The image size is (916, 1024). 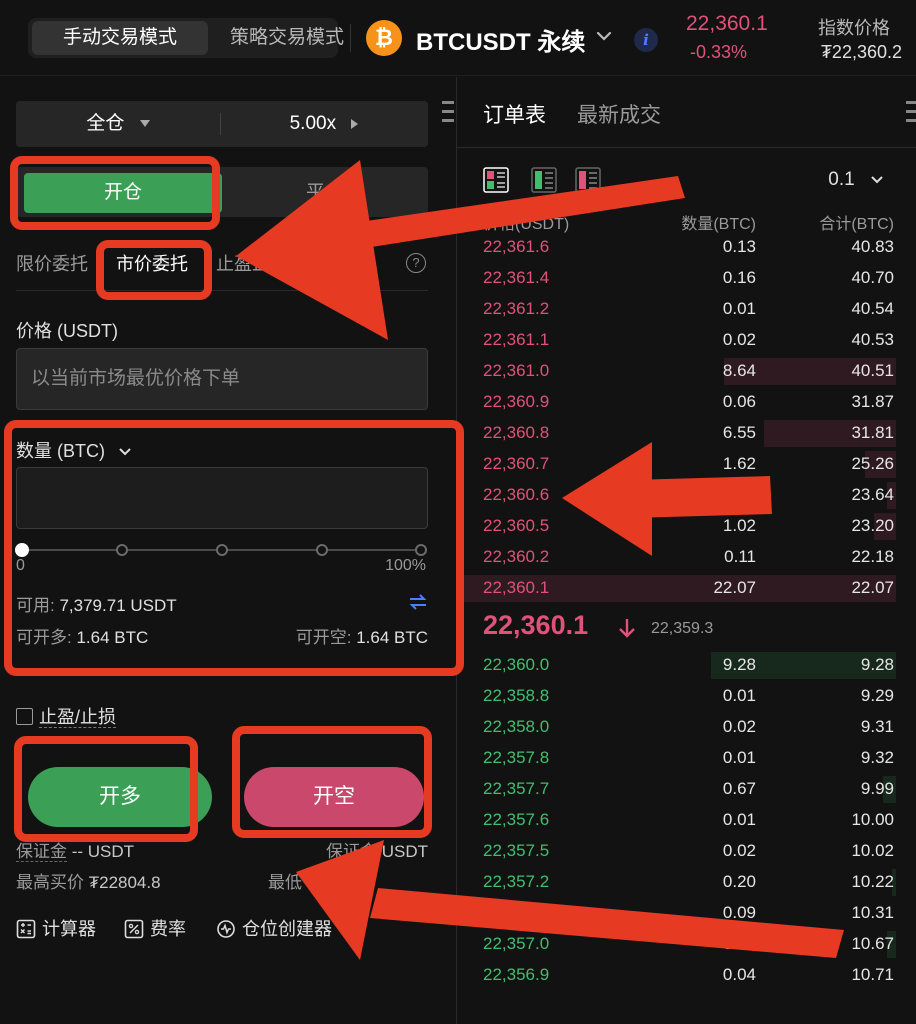 I want to click on tab-limit-order: 限价委托, so click(x=52, y=264).